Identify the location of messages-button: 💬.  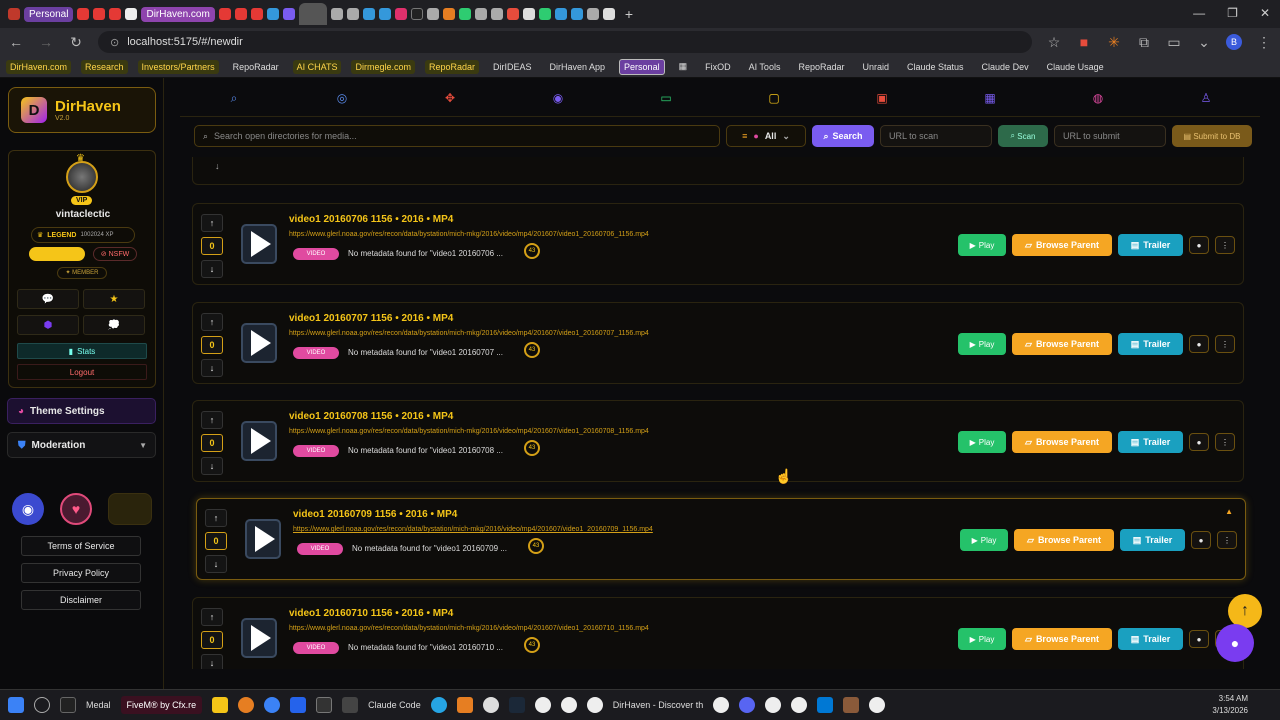
(48, 299).